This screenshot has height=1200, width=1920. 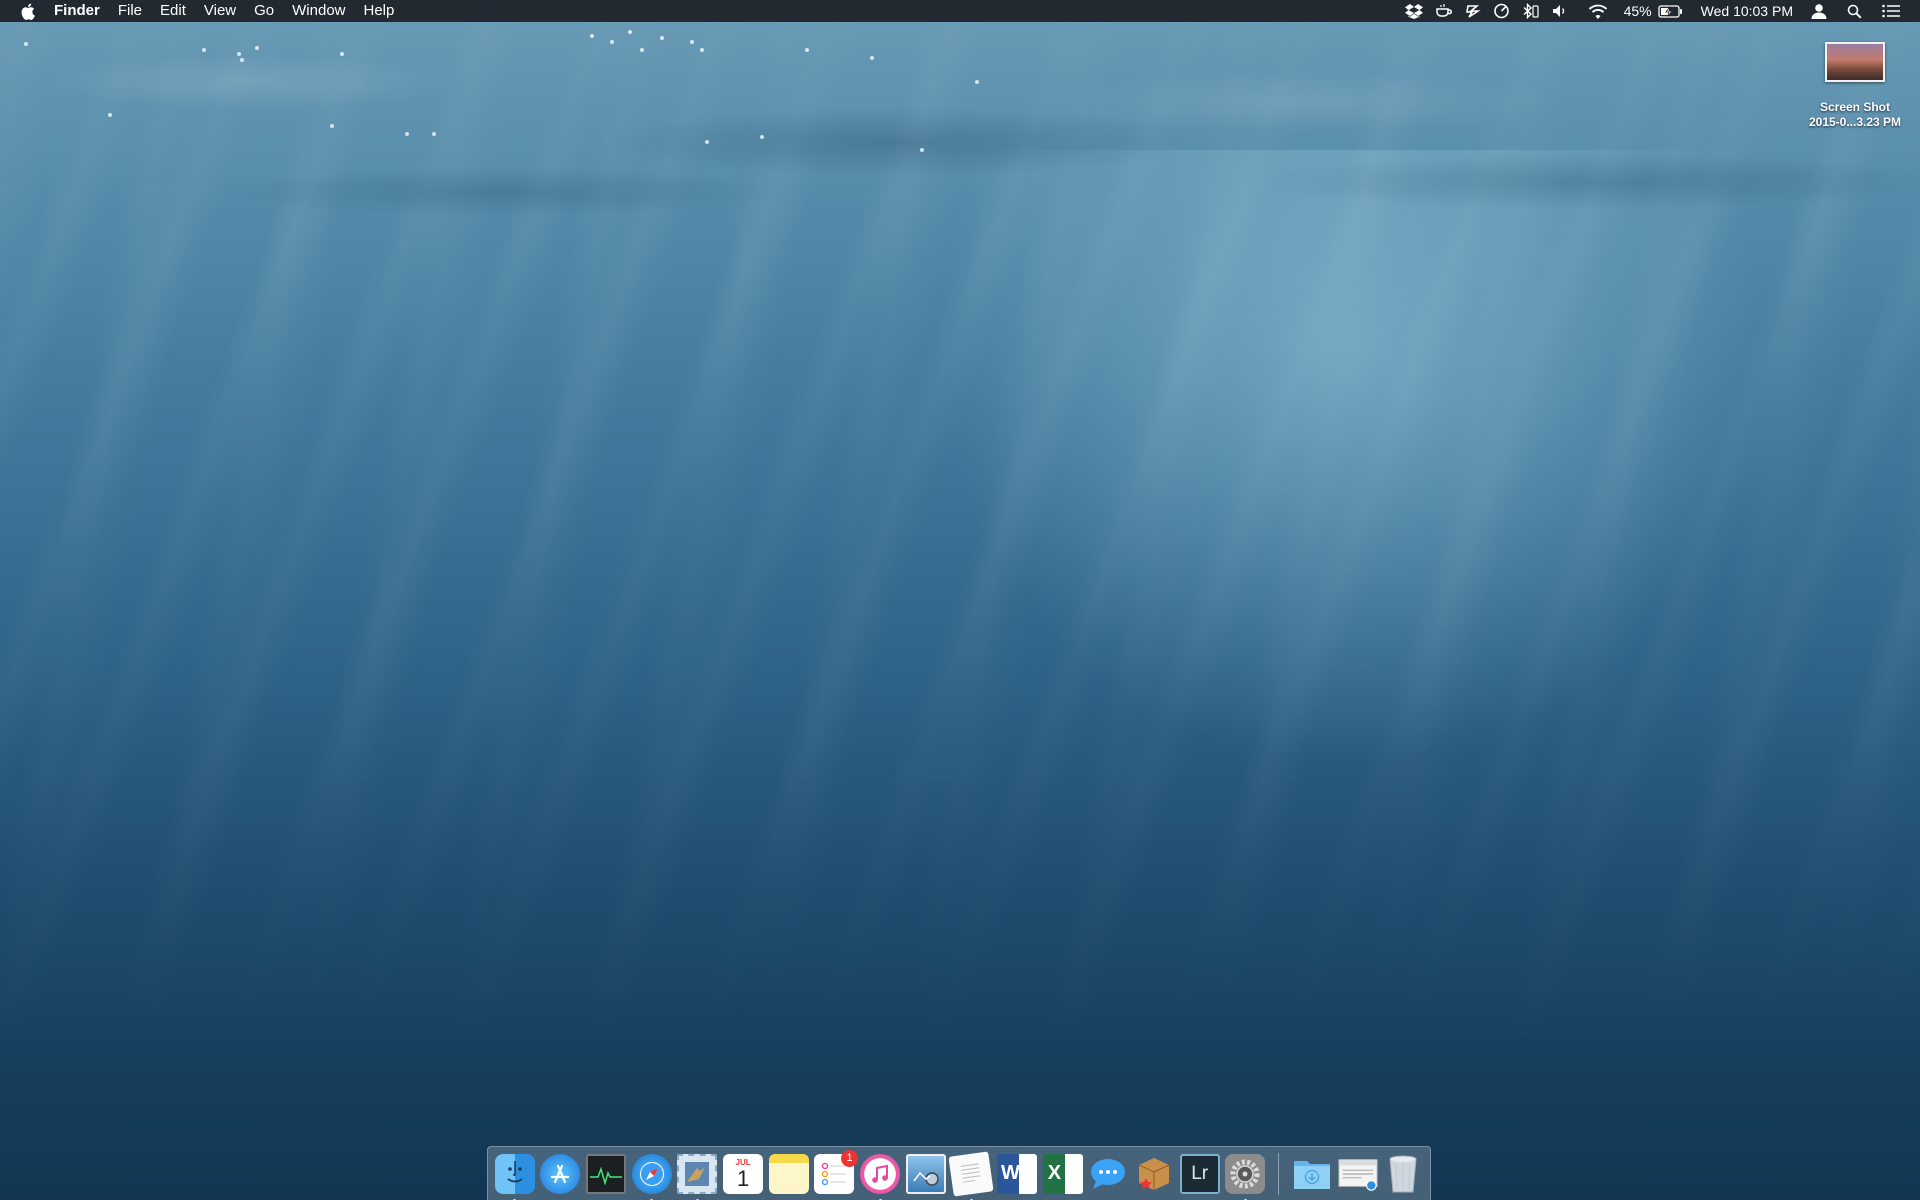 I want to click on notes-icon, so click(x=788, y=1173).